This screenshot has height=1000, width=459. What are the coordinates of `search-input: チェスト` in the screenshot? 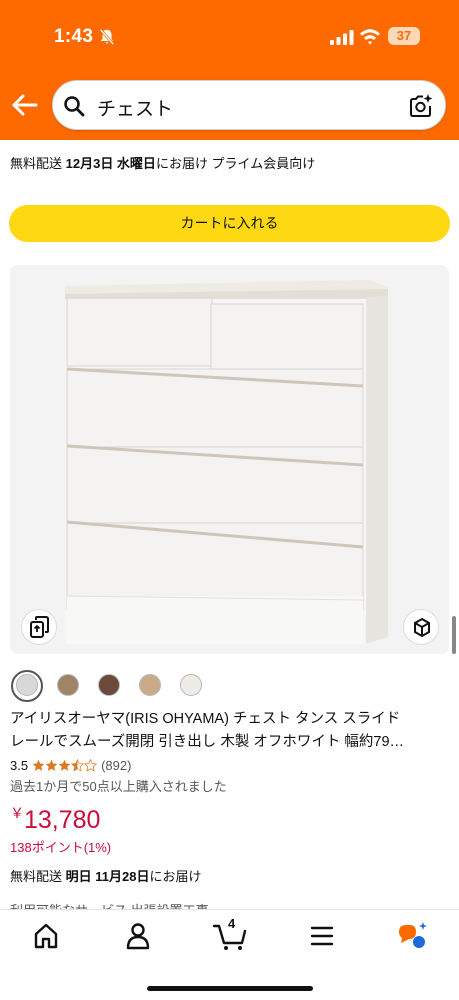 It's located at (135, 107).